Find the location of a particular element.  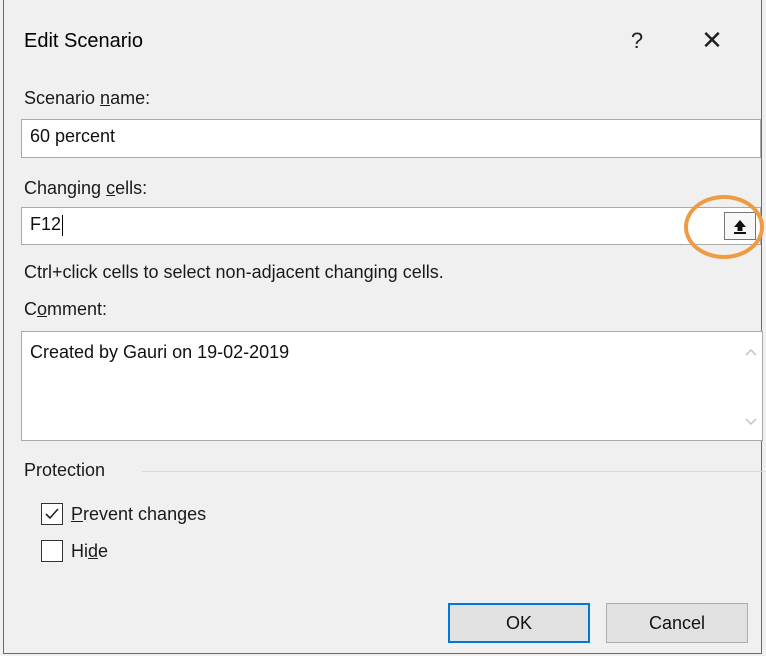

hide-label-pre: Hi is located at coordinates (79, 551).